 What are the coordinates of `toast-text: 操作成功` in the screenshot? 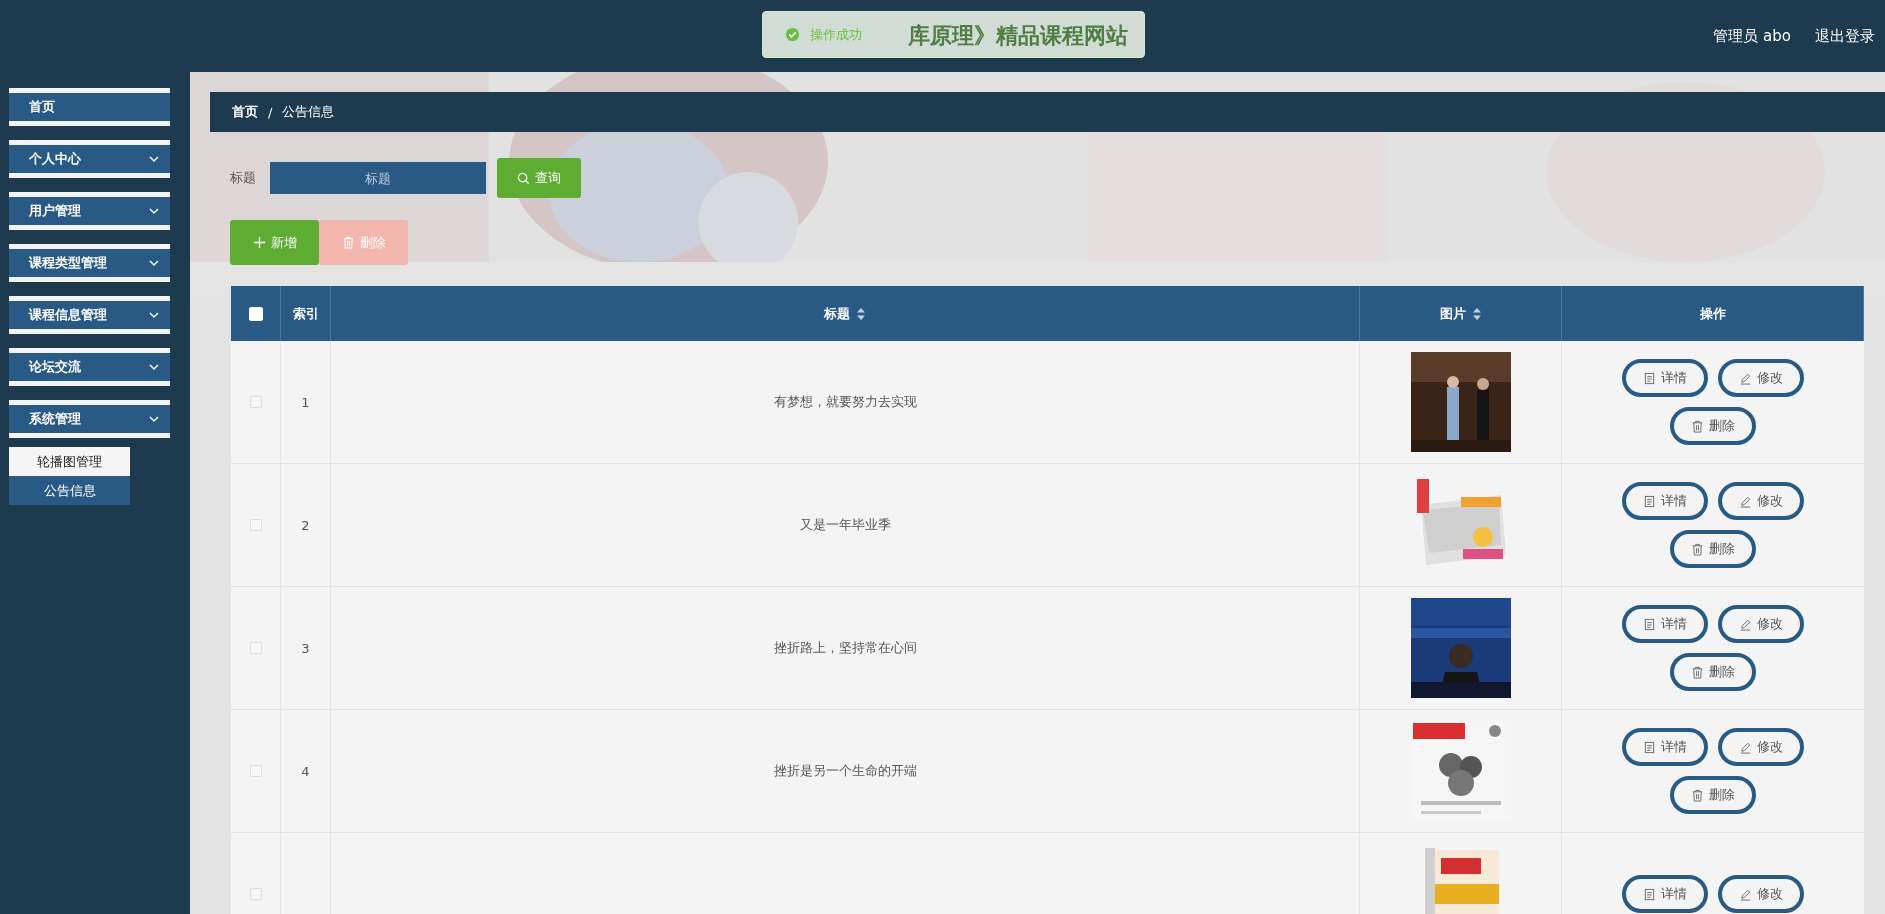 It's located at (836, 34).